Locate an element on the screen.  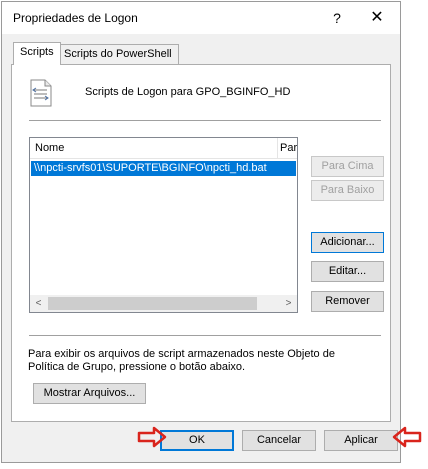
horizontal-scrollbar: < > is located at coordinates (163, 303).